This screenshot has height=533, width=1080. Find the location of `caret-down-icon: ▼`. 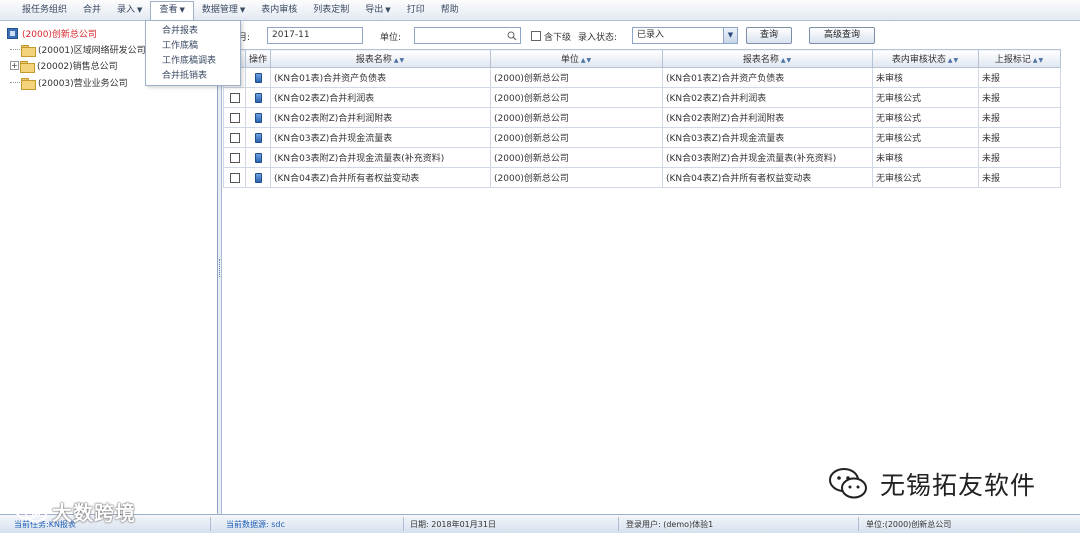

caret-down-icon: ▼ is located at coordinates (388, 9).